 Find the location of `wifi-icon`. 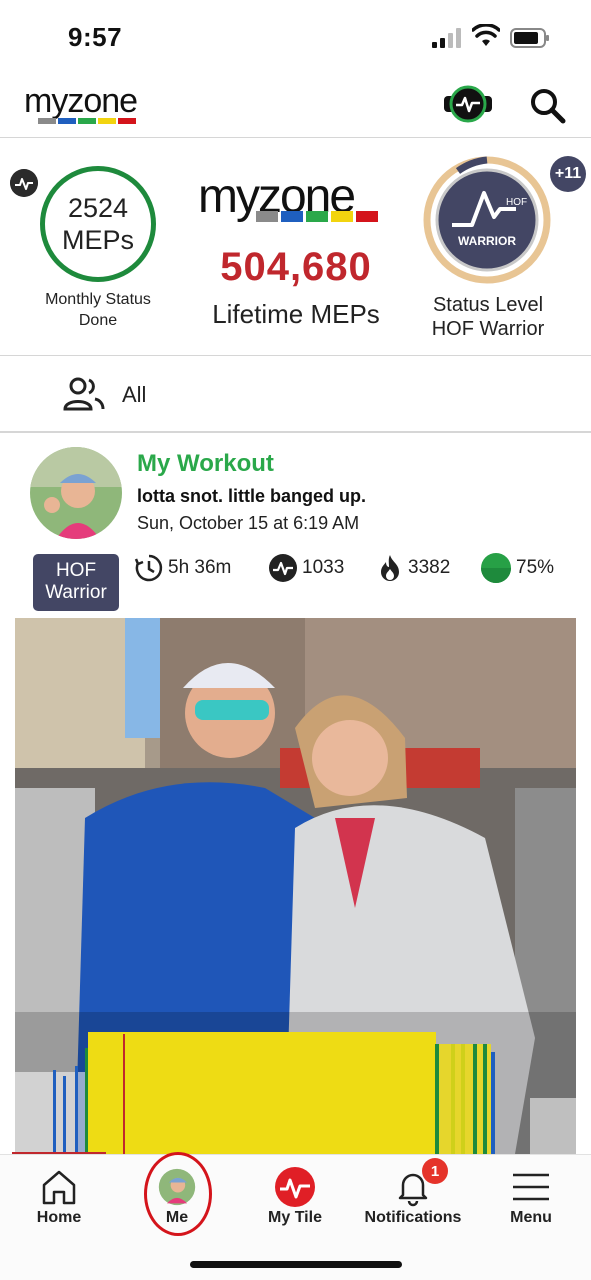

wifi-icon is located at coordinates (486, 35).